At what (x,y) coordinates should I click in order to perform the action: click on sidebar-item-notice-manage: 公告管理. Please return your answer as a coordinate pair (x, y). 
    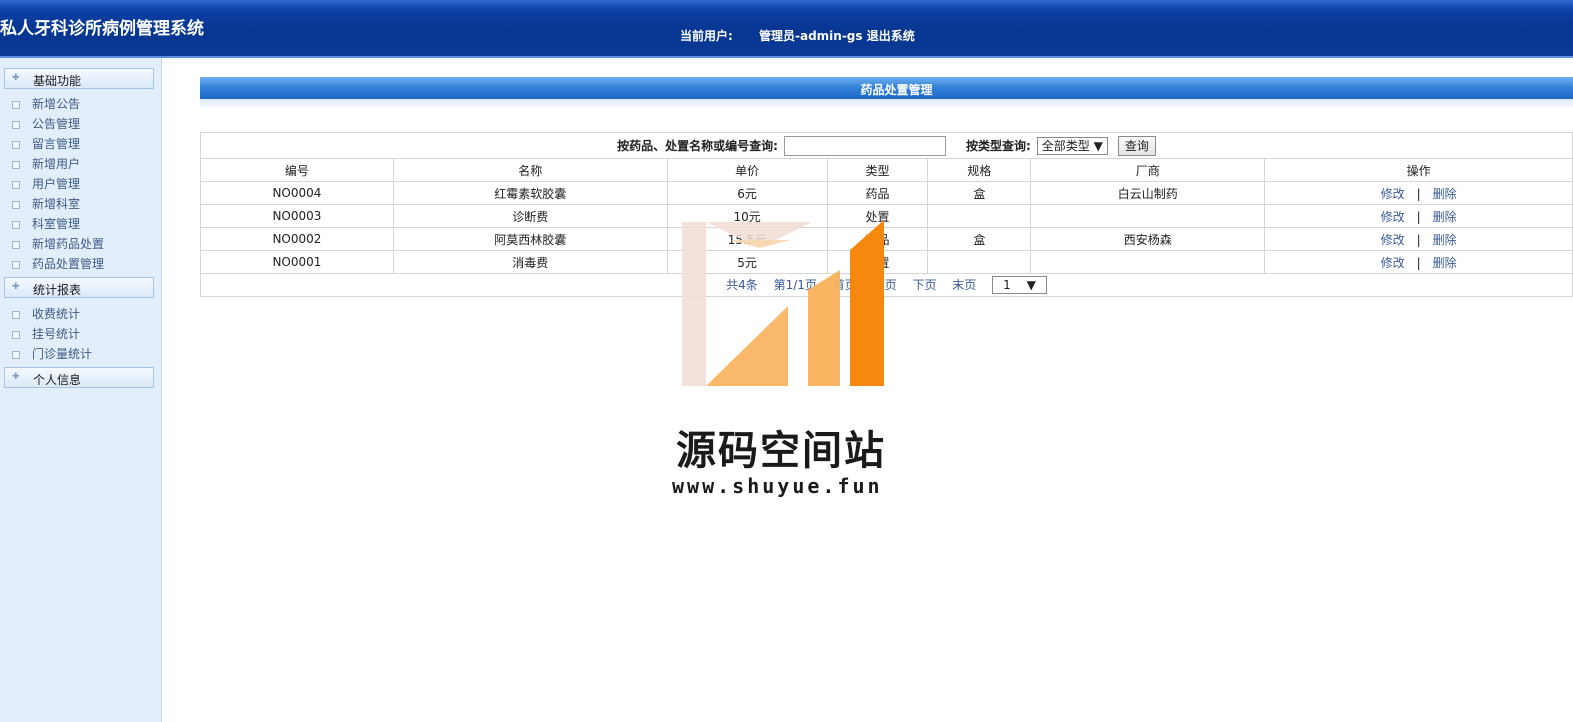
    Looking at the image, I should click on (46, 124).